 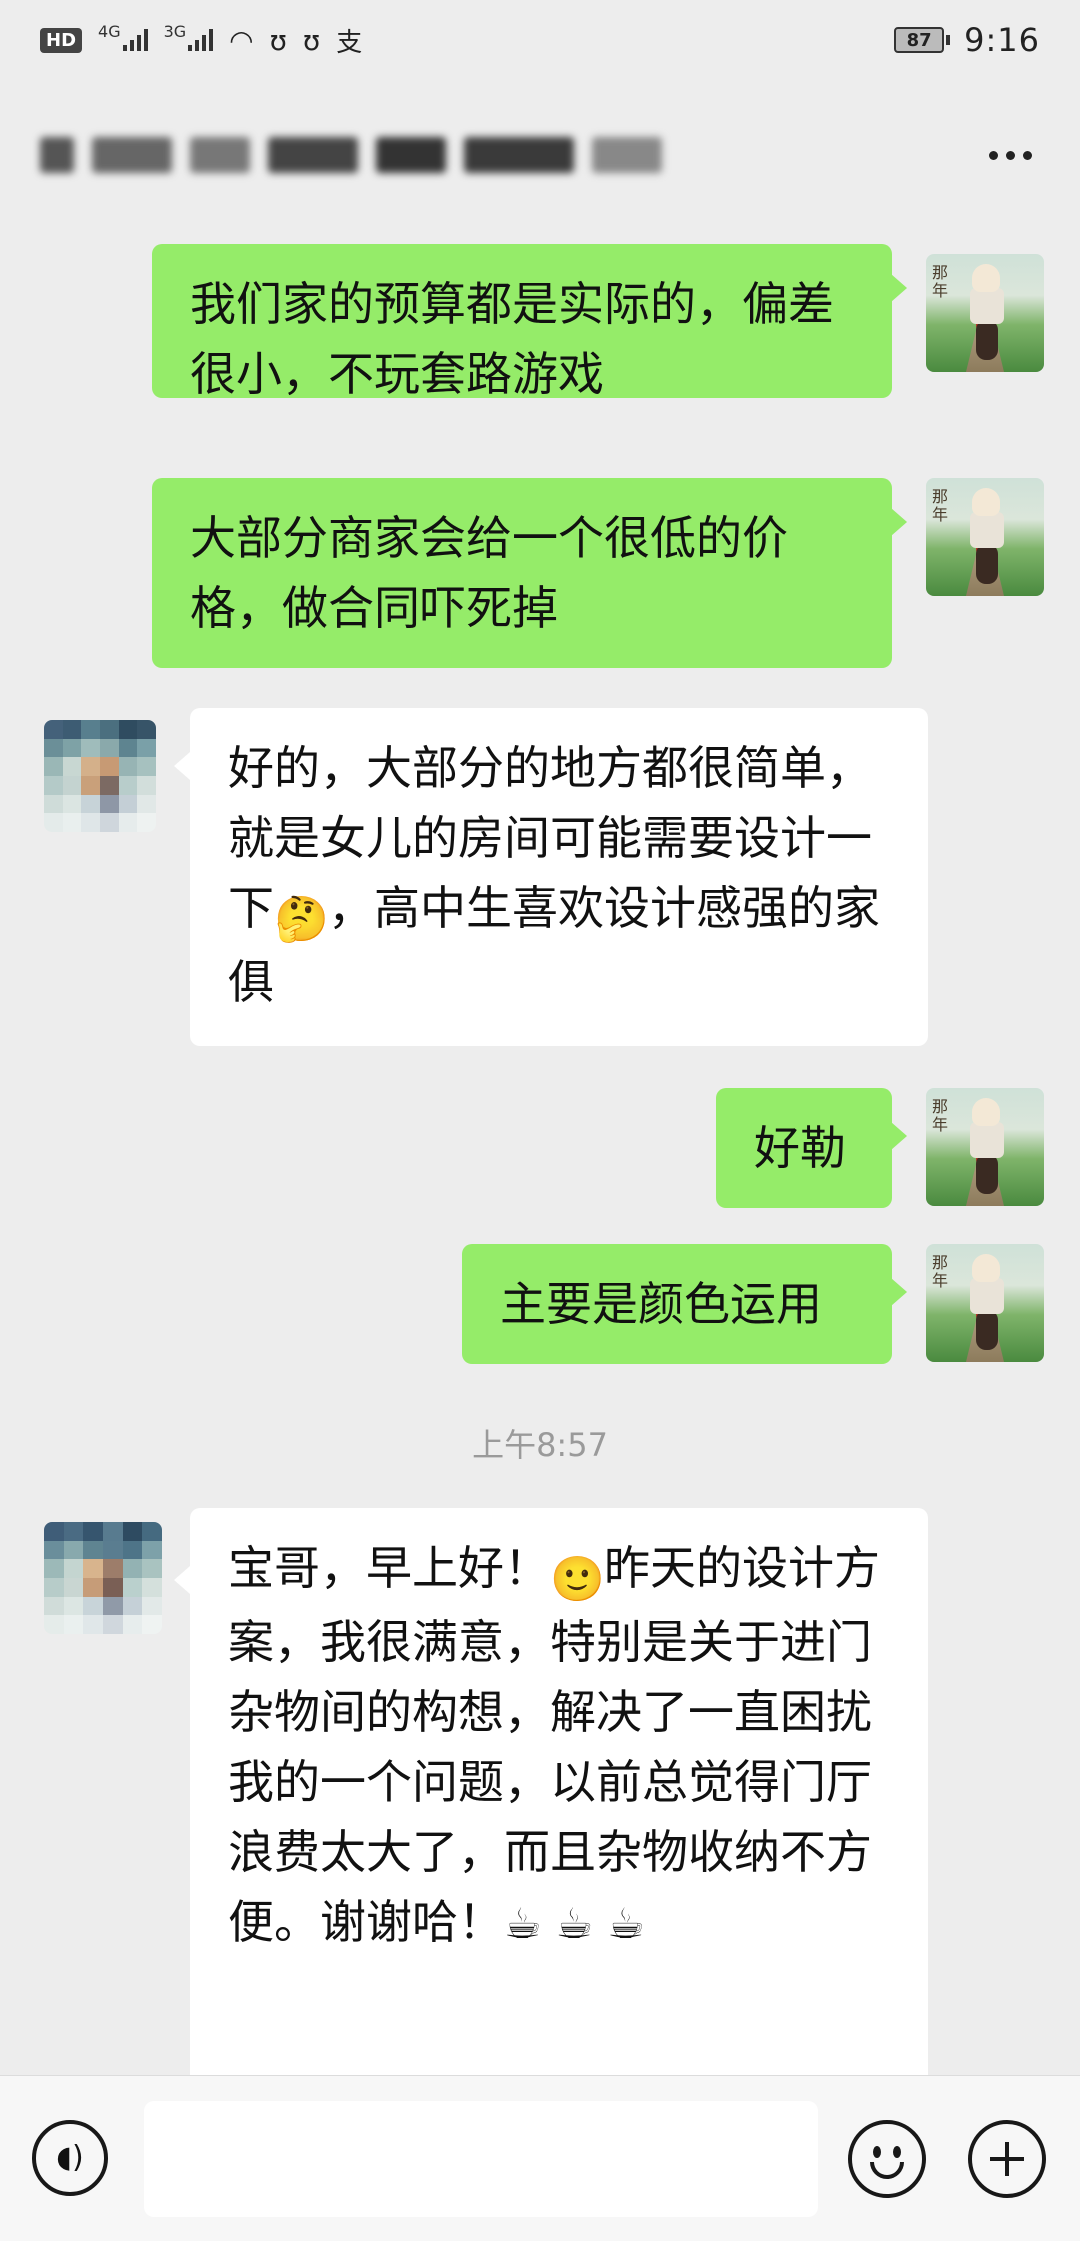 I want to click on status-time: 9:16, so click(x=1002, y=40).